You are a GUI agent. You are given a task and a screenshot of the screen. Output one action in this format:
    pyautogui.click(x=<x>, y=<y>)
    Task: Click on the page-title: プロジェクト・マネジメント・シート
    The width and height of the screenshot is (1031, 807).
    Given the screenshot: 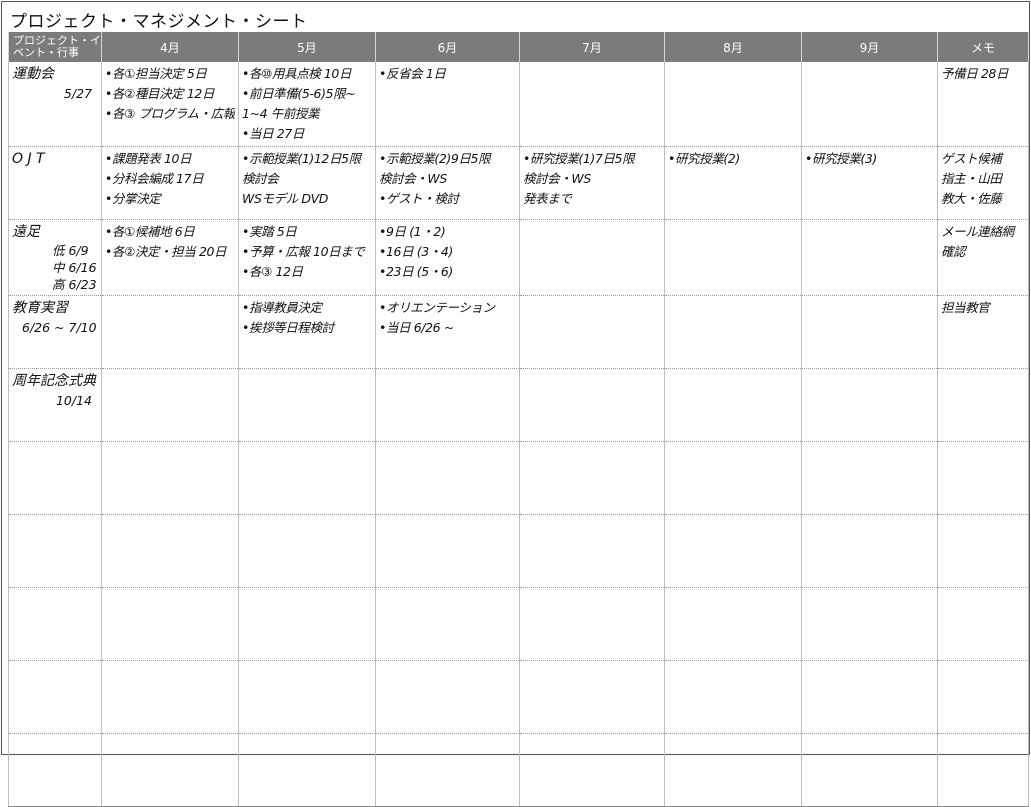 What is the action you would take?
    pyautogui.click(x=159, y=22)
    